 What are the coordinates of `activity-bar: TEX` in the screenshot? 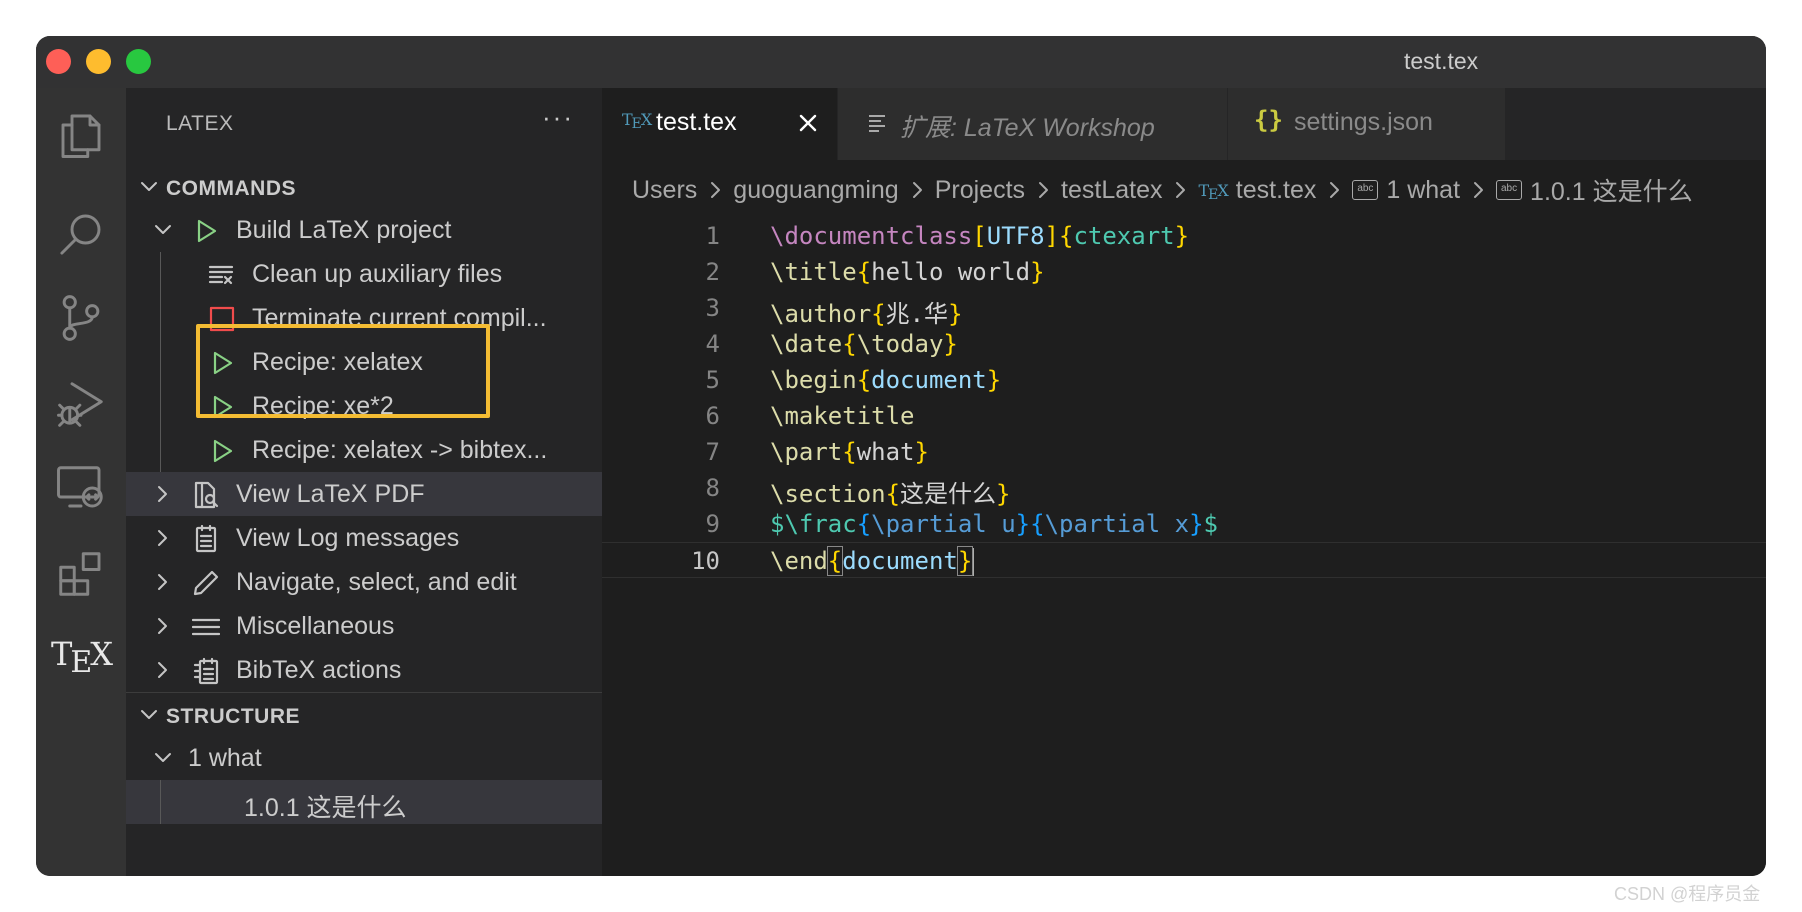 It's located at (81, 482).